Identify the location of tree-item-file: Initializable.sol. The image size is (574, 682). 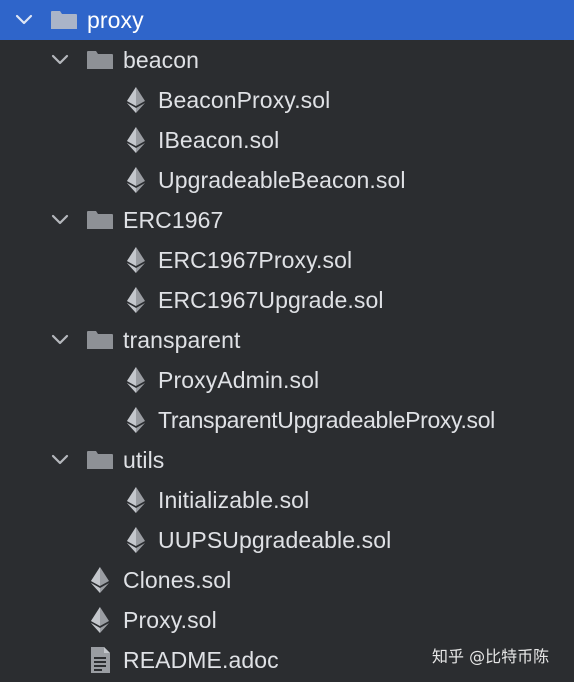
(287, 500).